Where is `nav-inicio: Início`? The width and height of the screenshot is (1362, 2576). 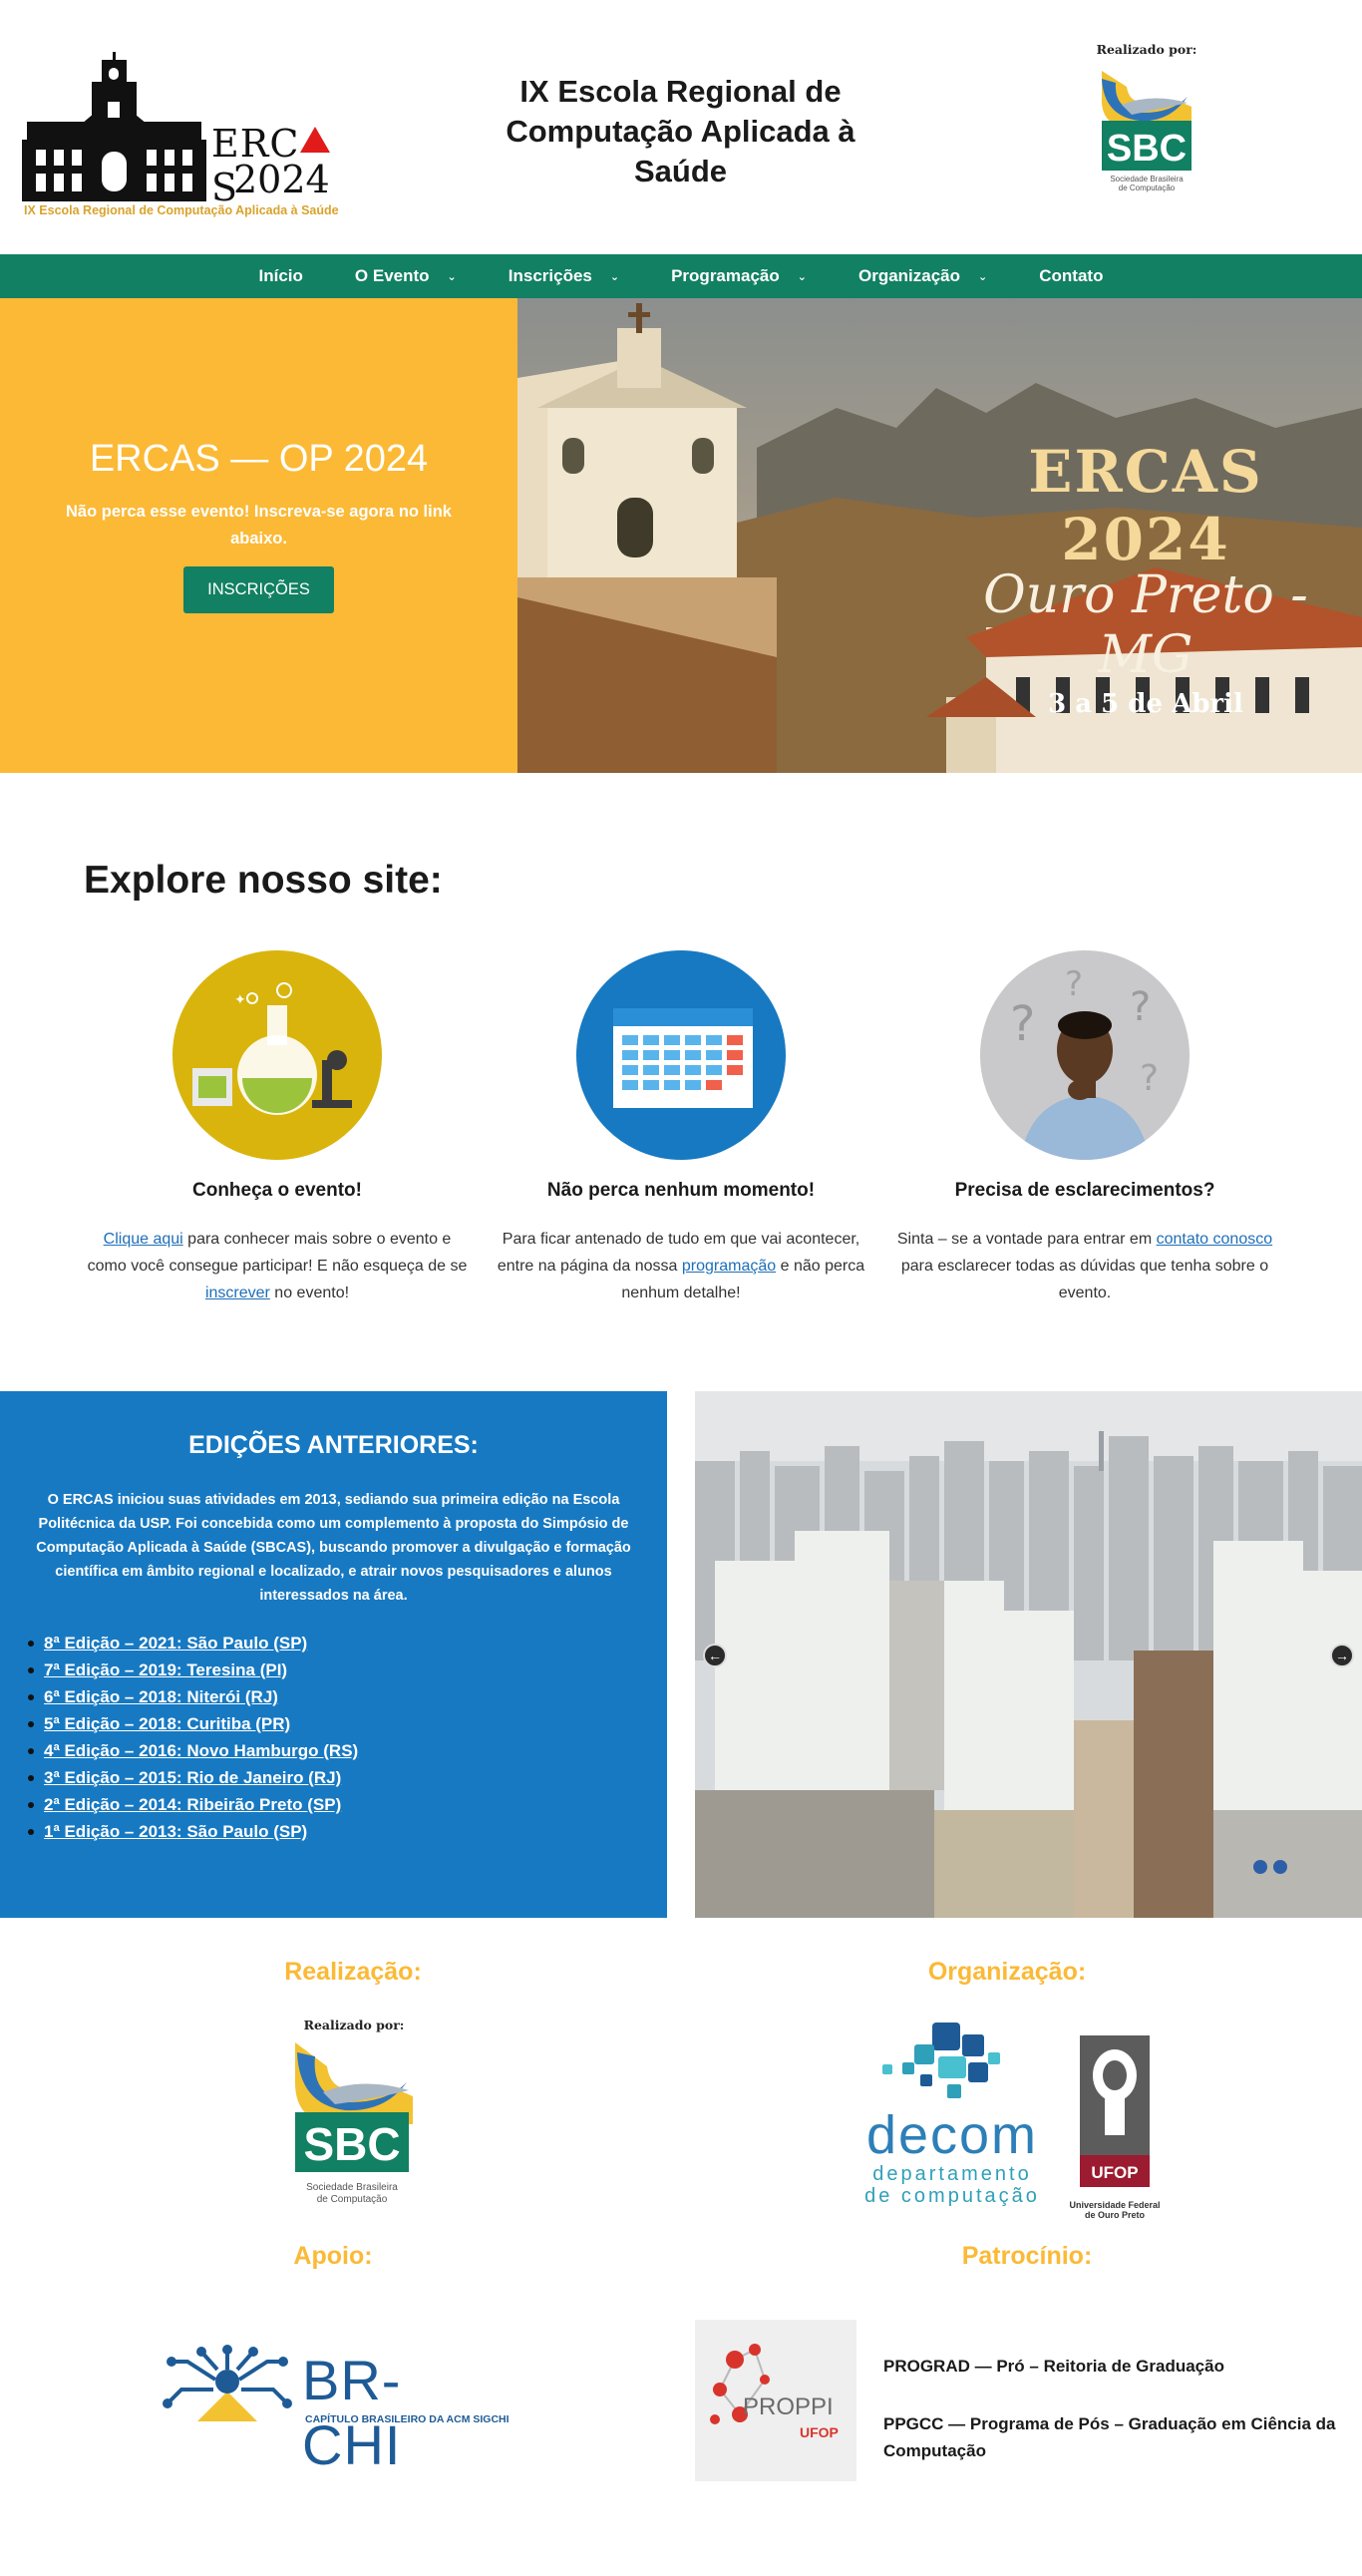 nav-inicio: Início is located at coordinates (281, 276).